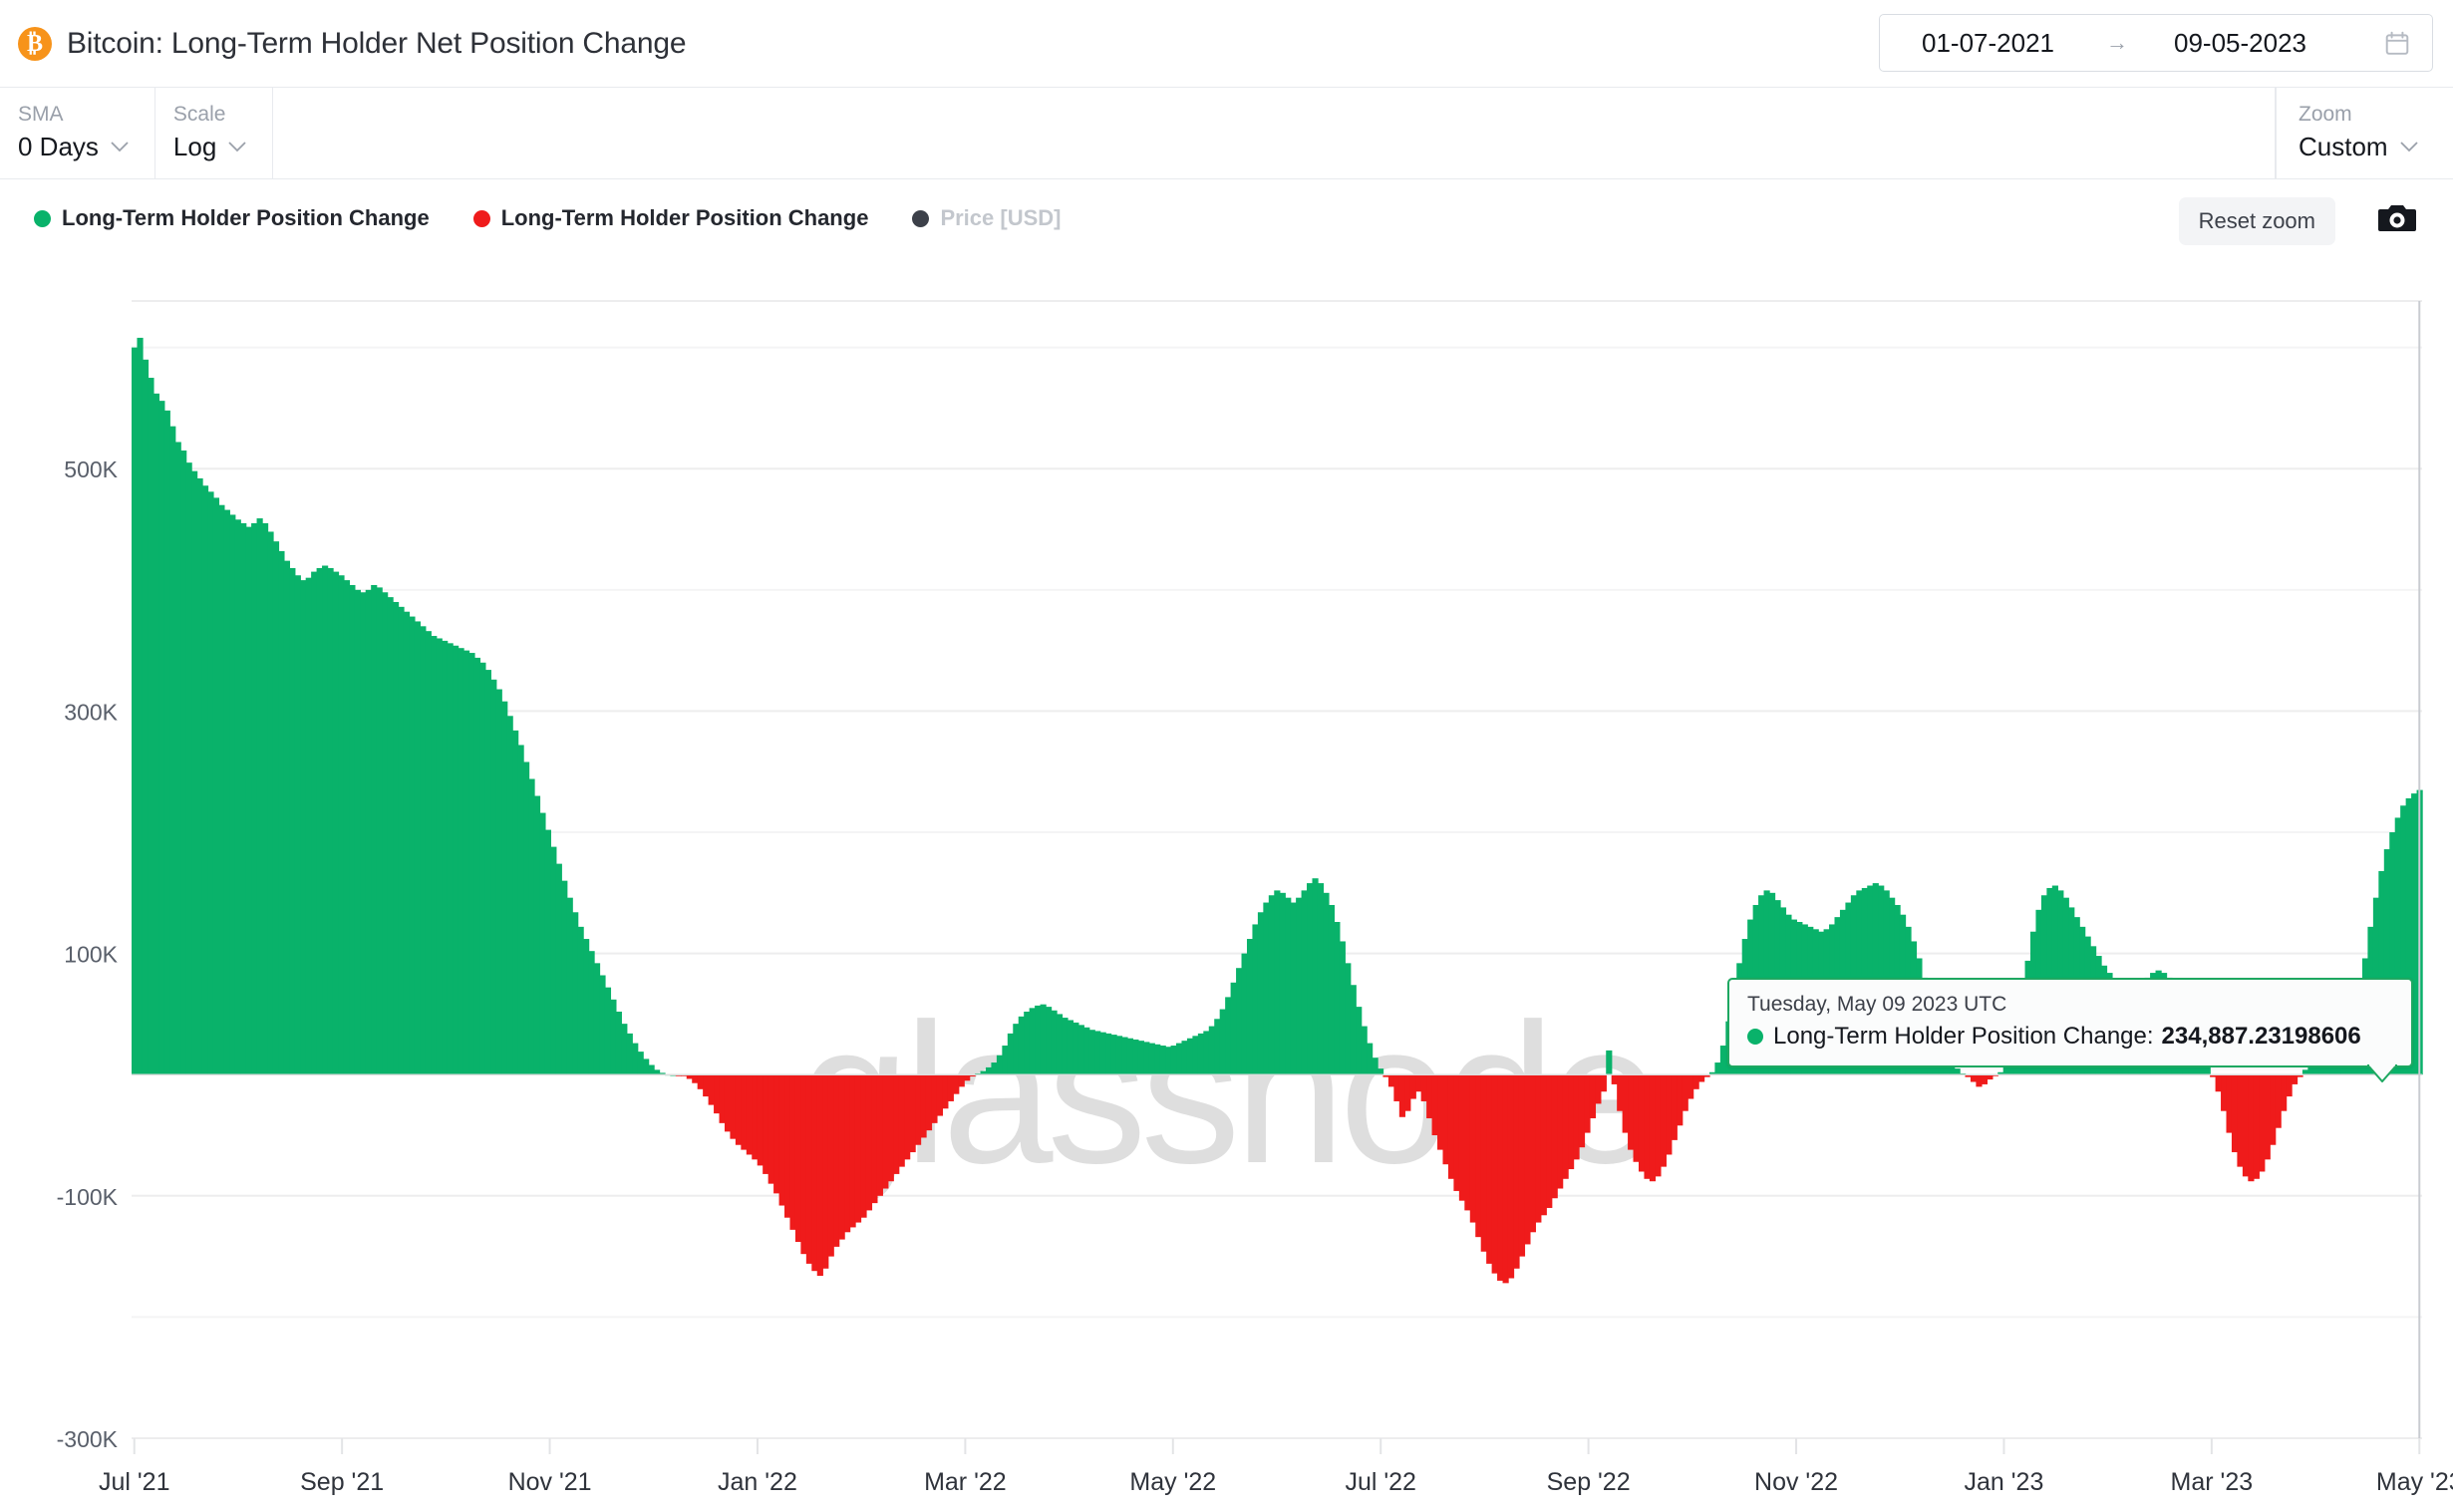  Describe the element at coordinates (91, 955) in the screenshot. I see `svg-text: 100K` at that location.